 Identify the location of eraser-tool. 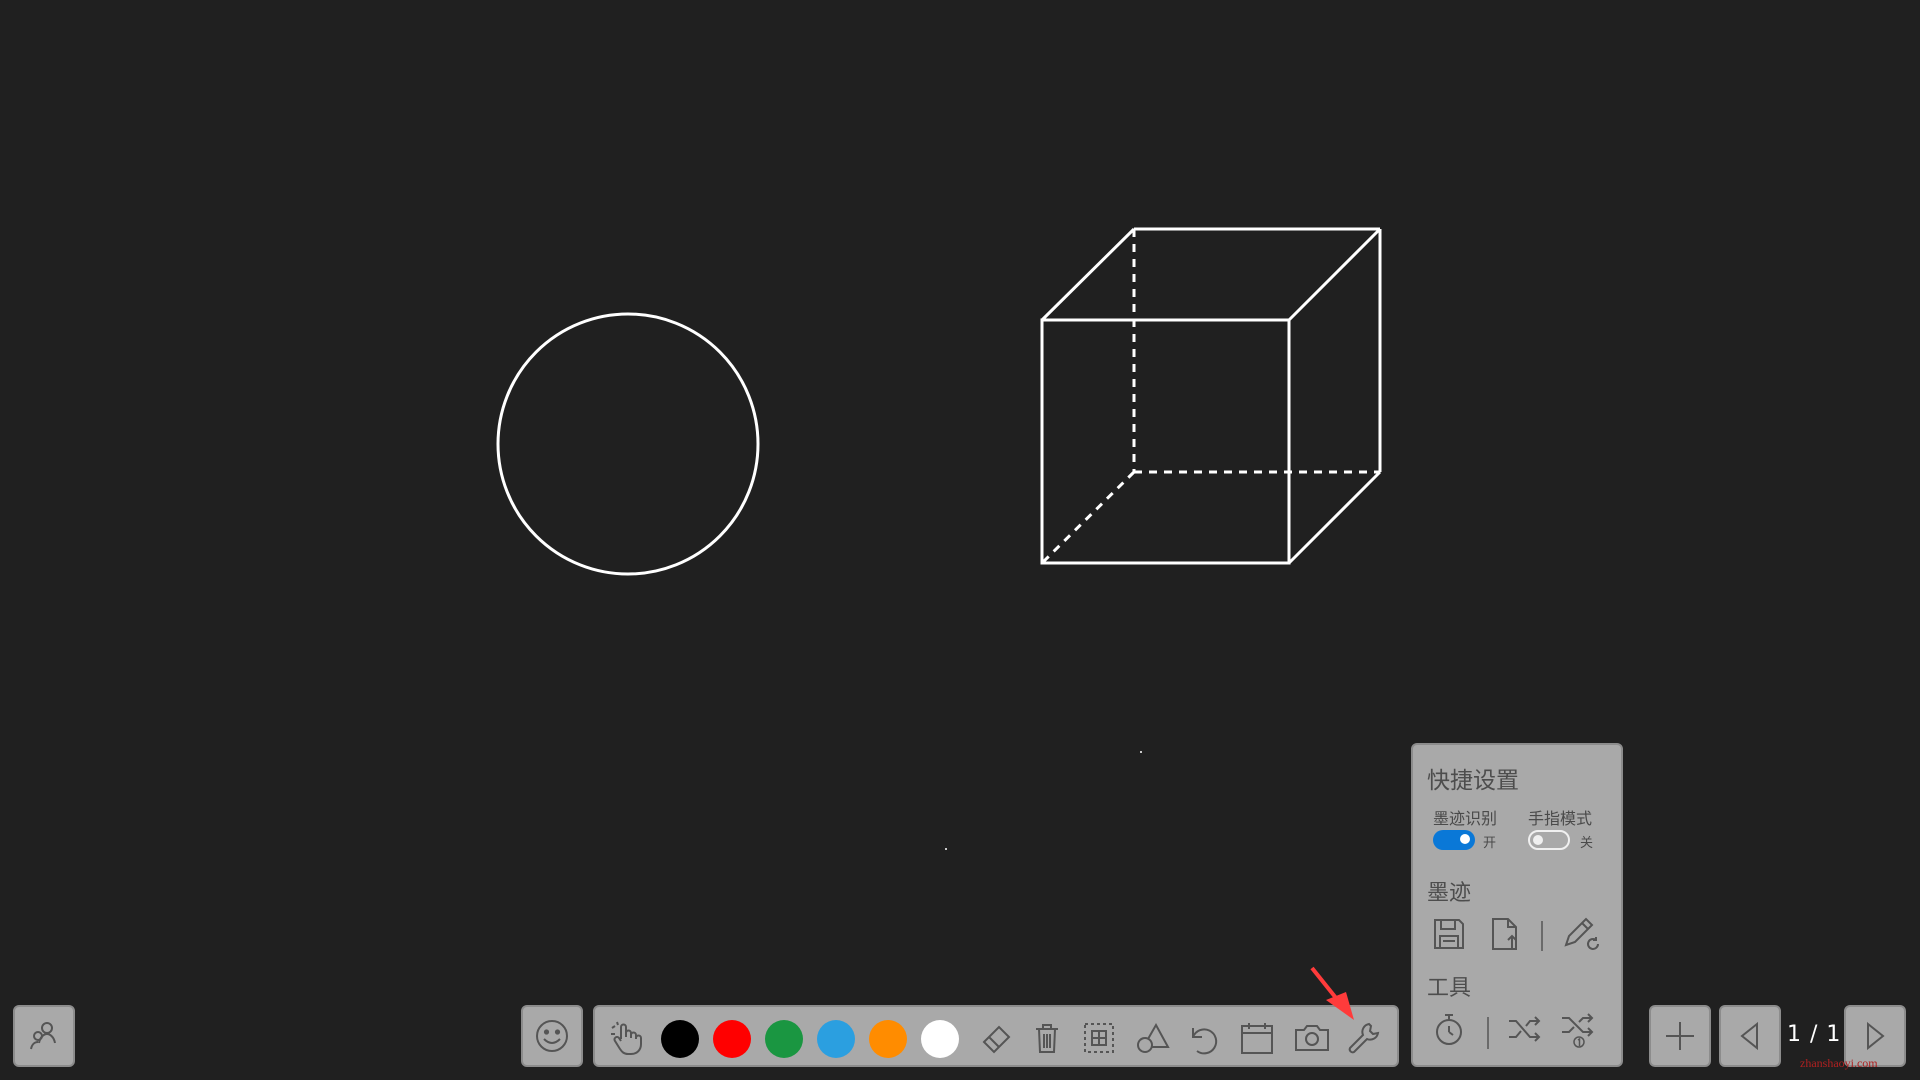
(997, 1038).